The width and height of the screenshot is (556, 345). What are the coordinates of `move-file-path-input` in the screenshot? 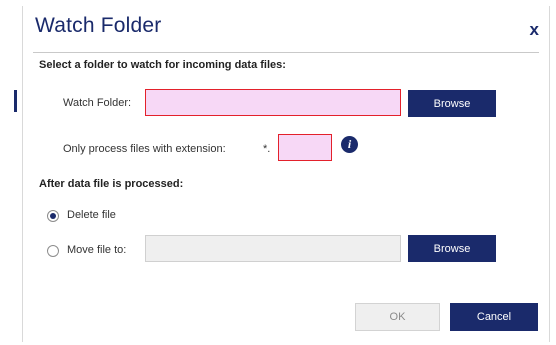 It's located at (273, 248).